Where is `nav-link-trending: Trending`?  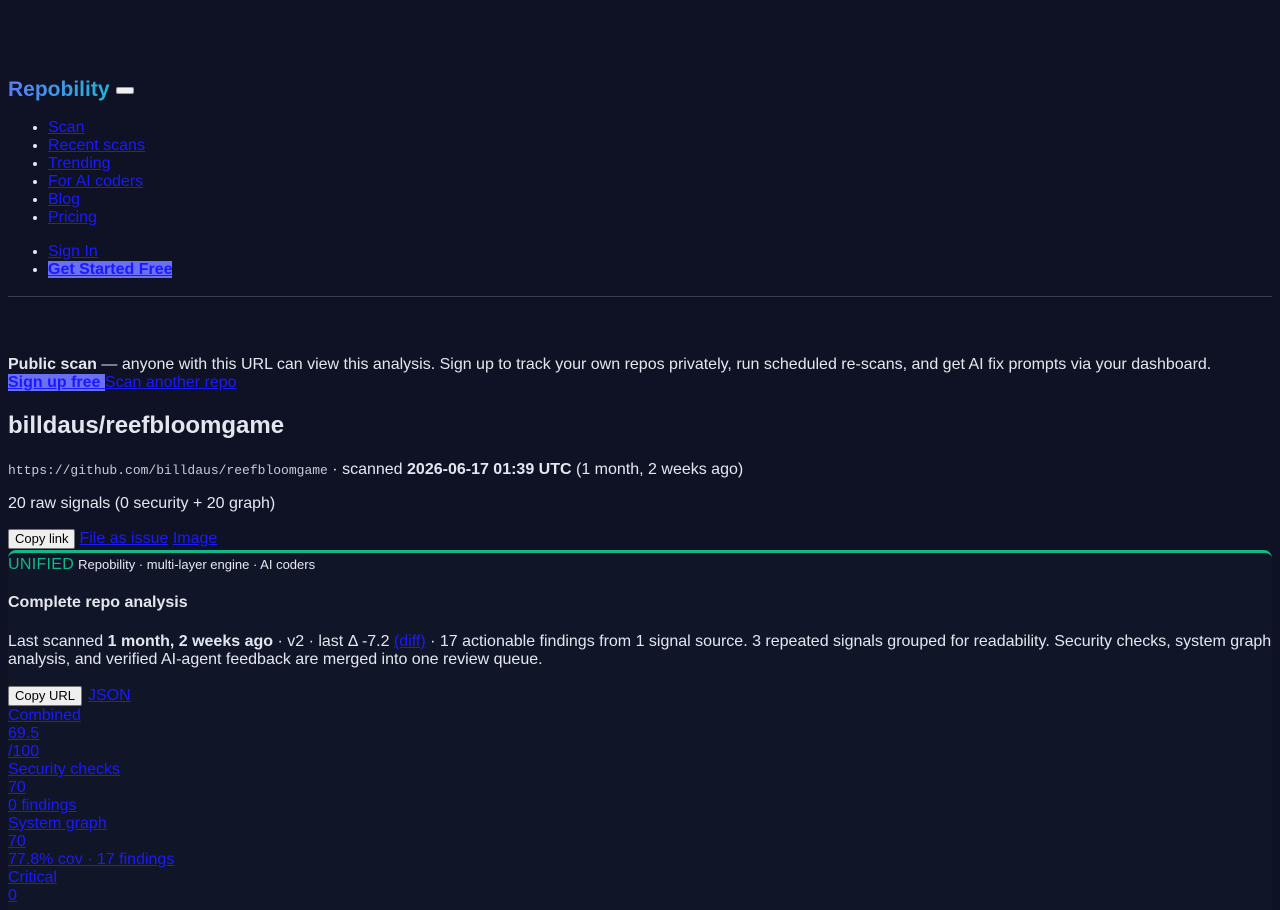
nav-link-trending: Trending is located at coordinates (79, 163).